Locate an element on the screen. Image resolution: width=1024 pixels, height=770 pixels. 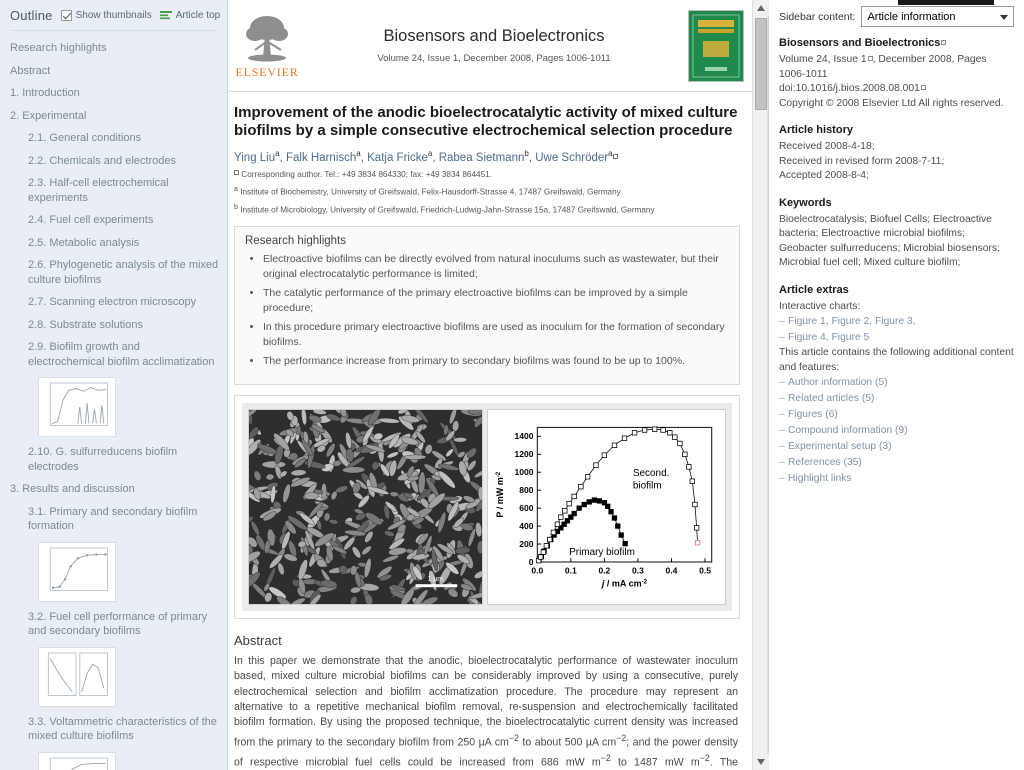
sidebar-doi: doi:10.1016/j.bios.2008.08.001 is located at coordinates (896, 89).